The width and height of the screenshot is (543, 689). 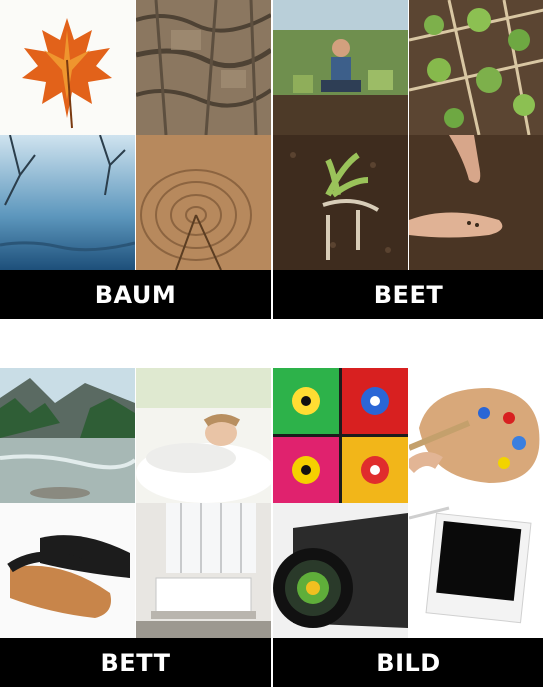 What do you see at coordinates (340, 202) in the screenshot?
I see `soil-cultivator-icon` at bounding box center [340, 202].